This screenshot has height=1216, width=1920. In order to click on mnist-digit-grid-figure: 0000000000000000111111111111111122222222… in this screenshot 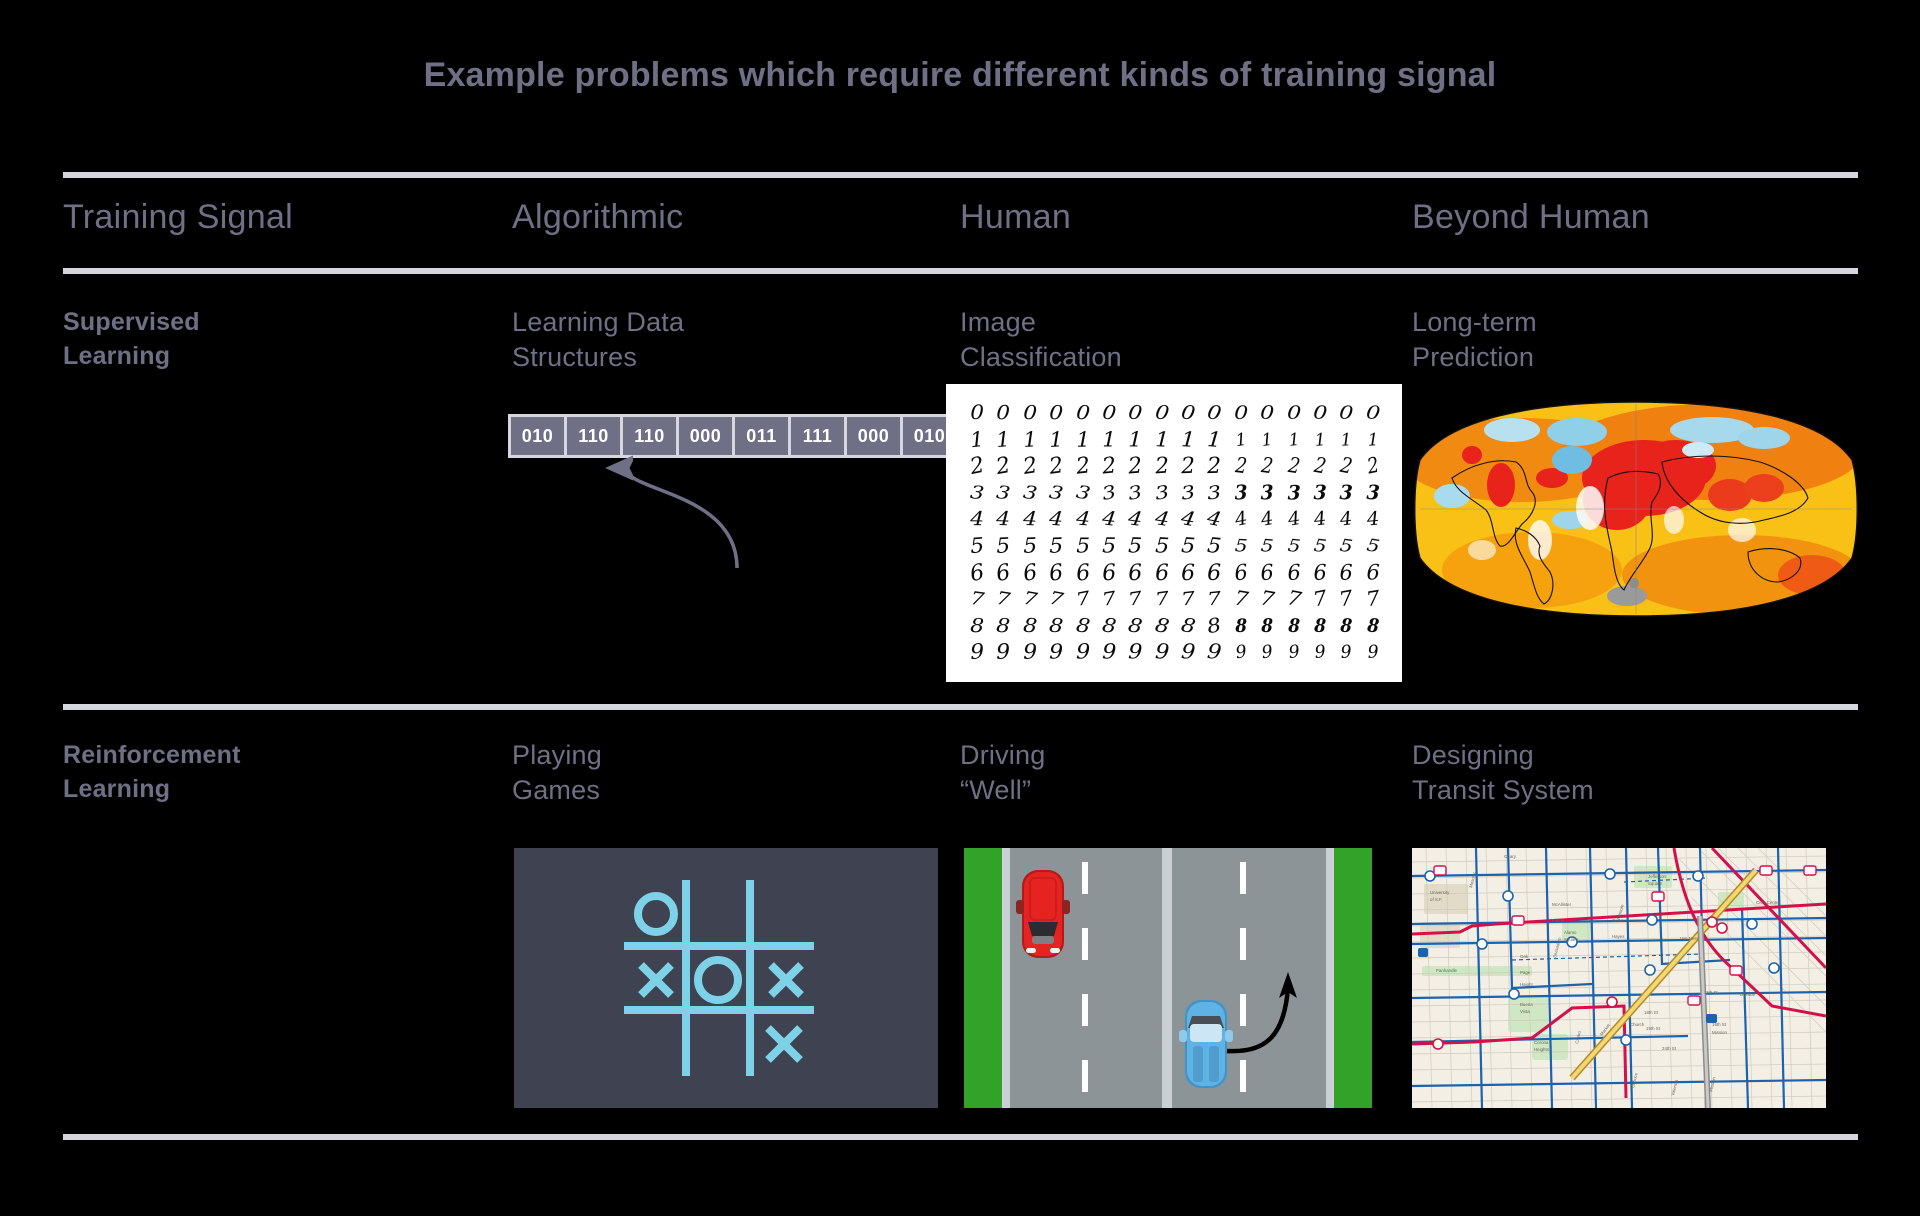, I will do `click(1174, 533)`.